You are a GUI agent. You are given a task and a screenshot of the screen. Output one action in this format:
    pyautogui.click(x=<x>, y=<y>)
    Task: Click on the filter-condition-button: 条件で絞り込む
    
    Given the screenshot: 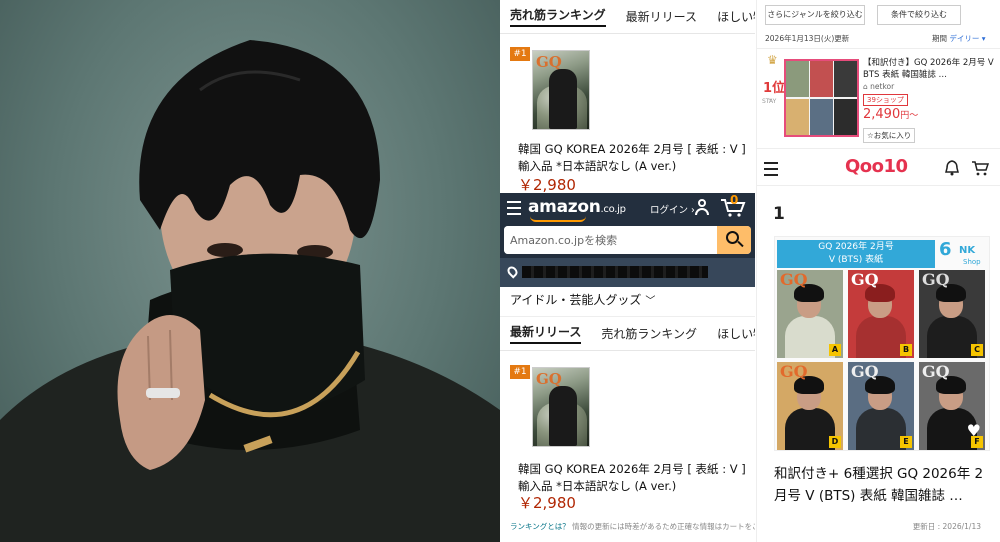 What is the action you would take?
    pyautogui.click(x=919, y=15)
    